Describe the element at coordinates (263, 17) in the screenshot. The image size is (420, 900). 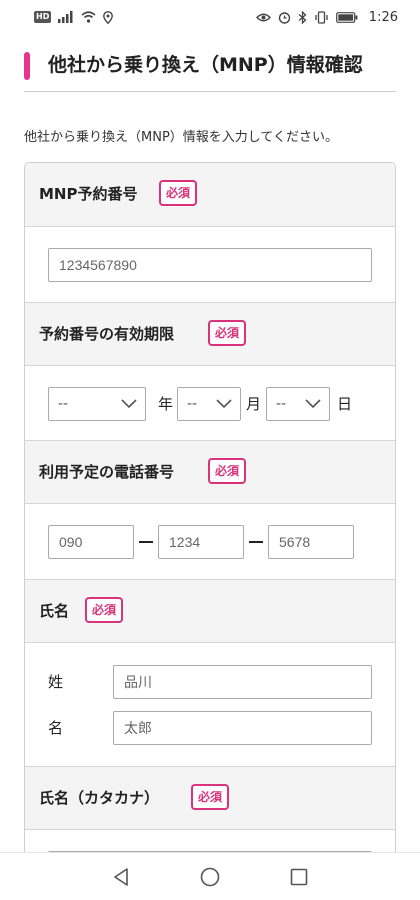
I see `eye-icon` at that location.